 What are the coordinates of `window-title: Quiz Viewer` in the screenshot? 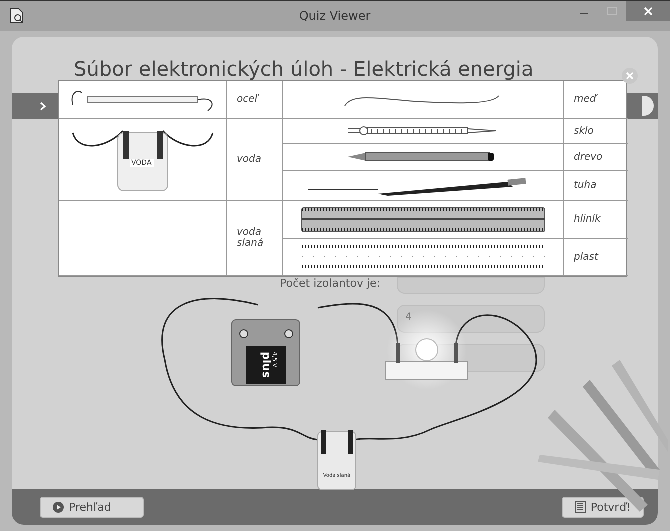 It's located at (335, 16).